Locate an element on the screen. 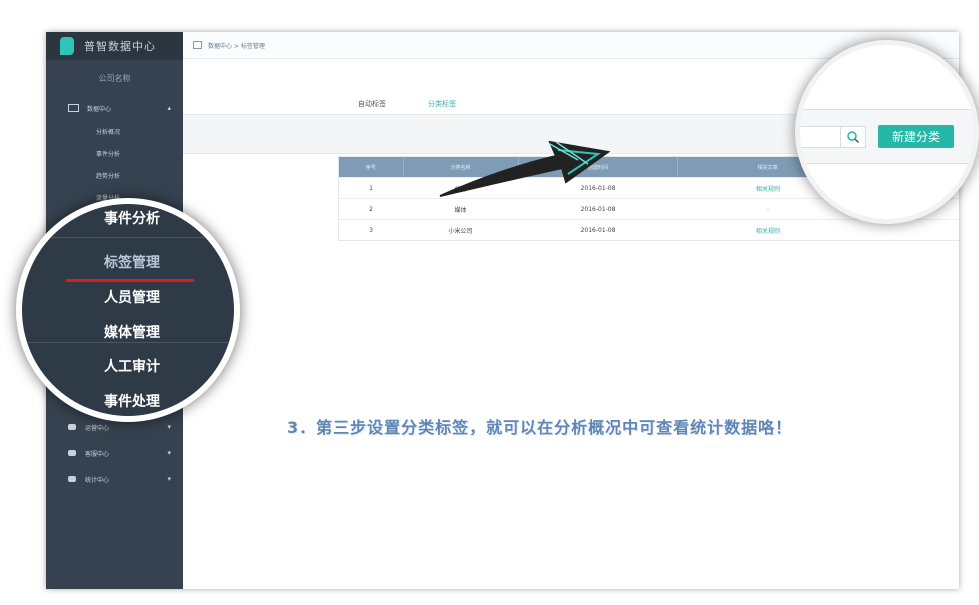 The width and height of the screenshot is (979, 605). sidebar-item-event-analysis: 事件分析 is located at coordinates (114, 153).